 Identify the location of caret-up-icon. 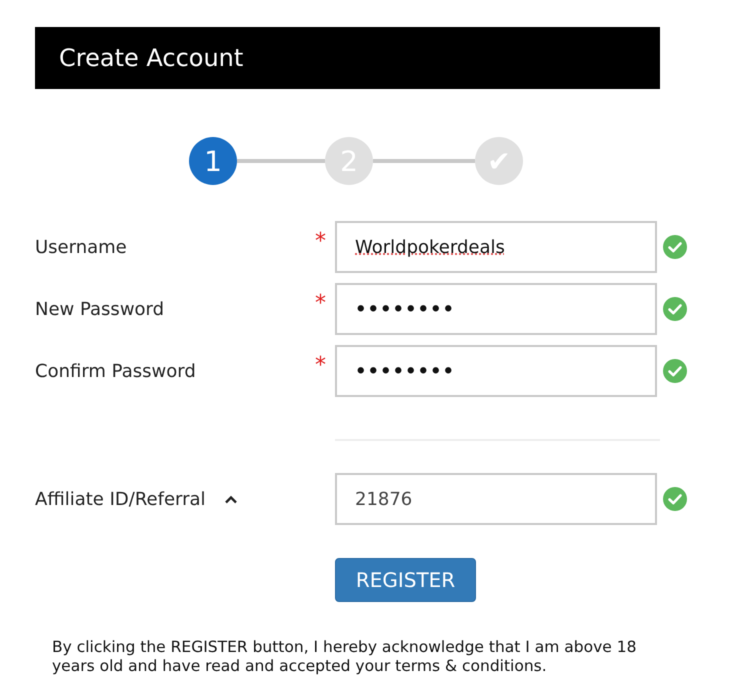
(231, 499).